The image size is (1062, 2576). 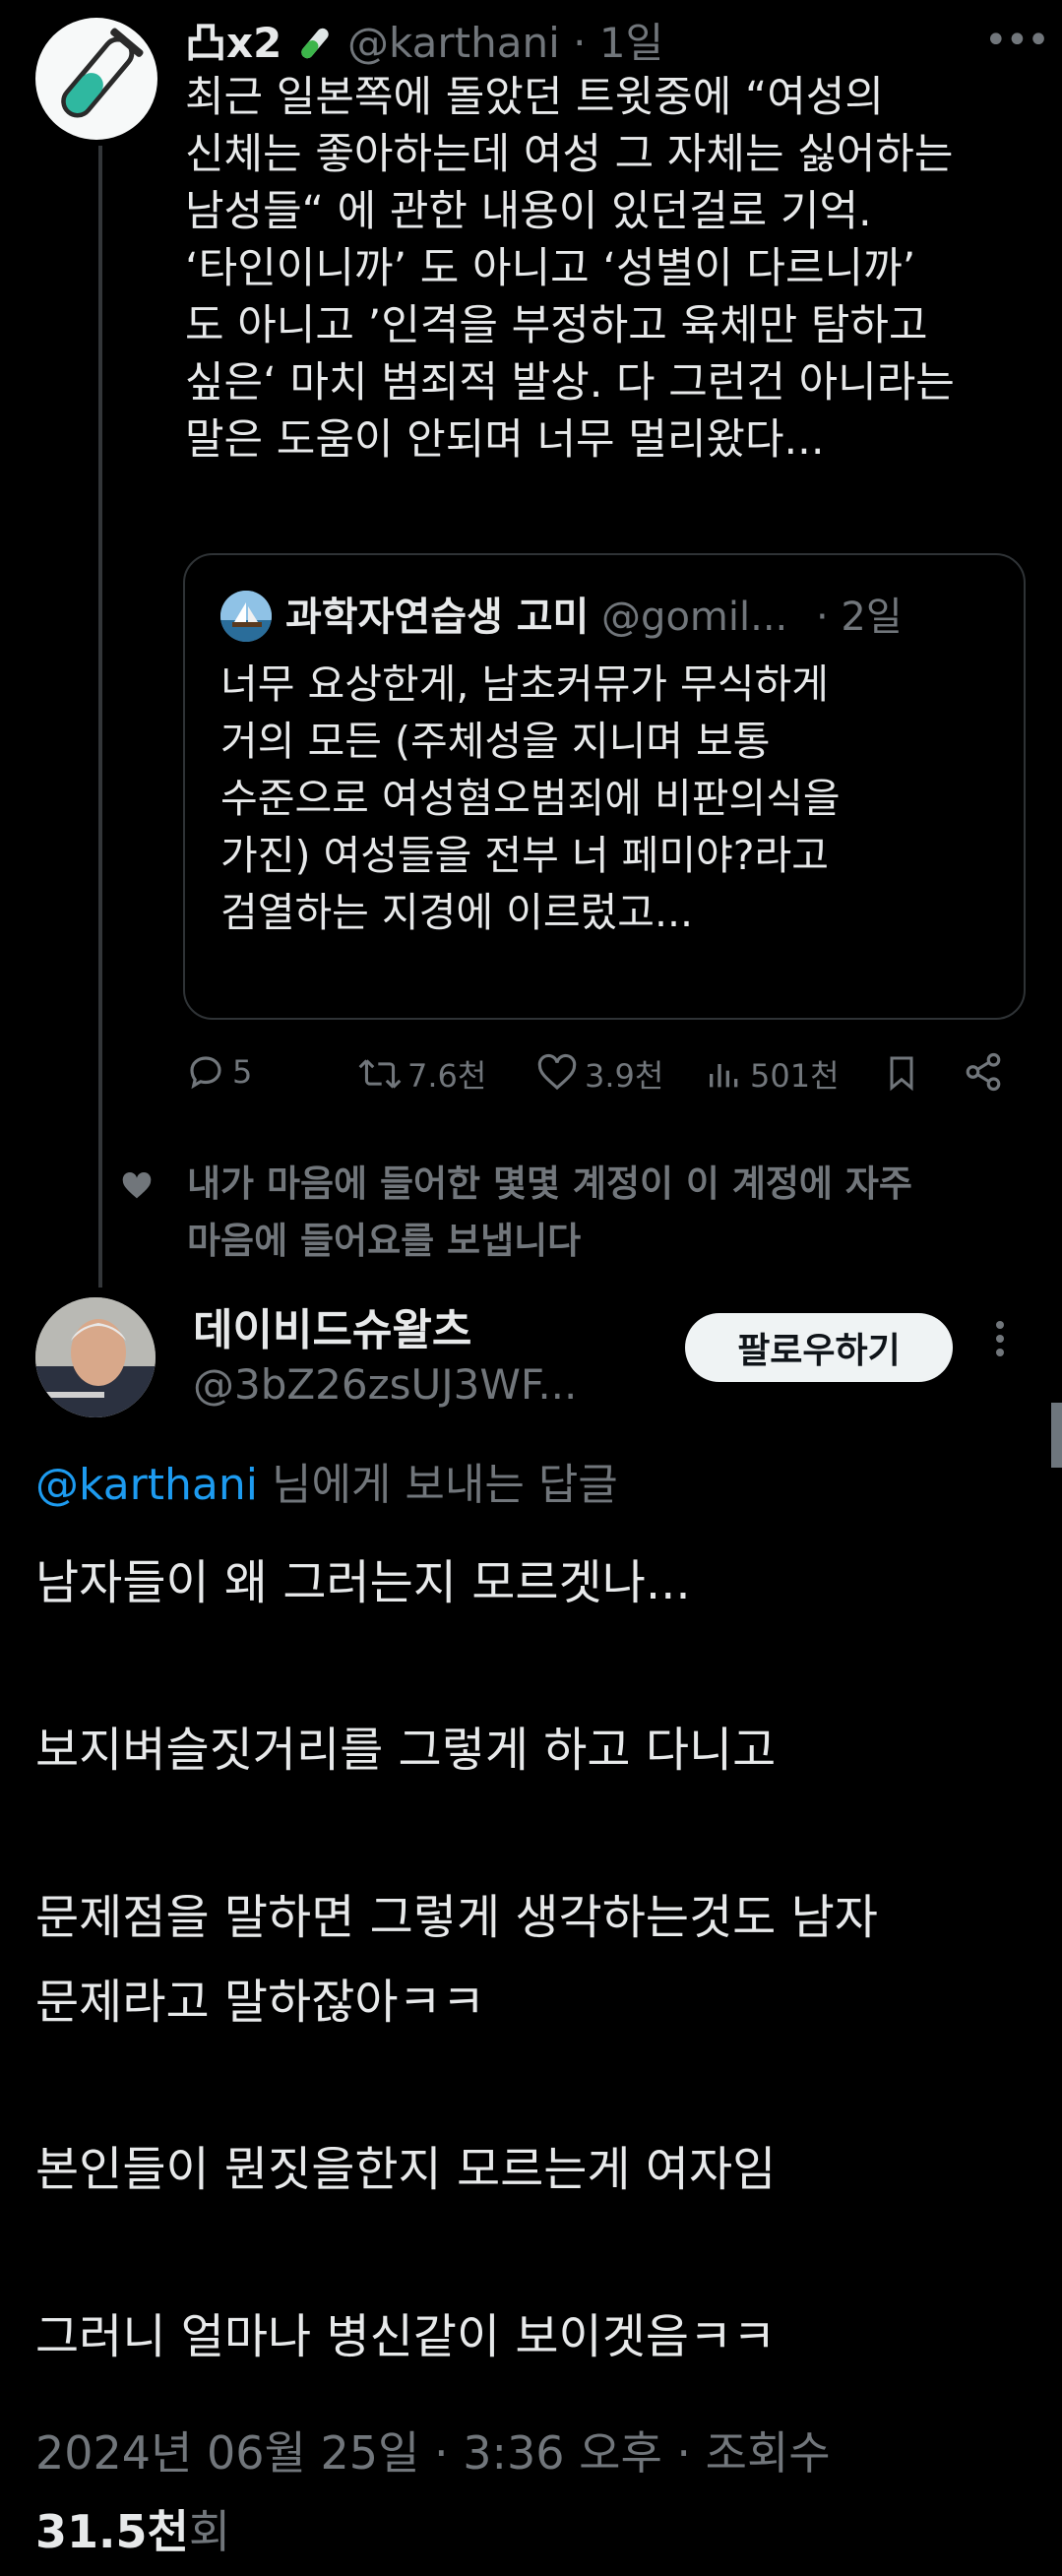 I want to click on original-time: 1일, so click(x=631, y=43).